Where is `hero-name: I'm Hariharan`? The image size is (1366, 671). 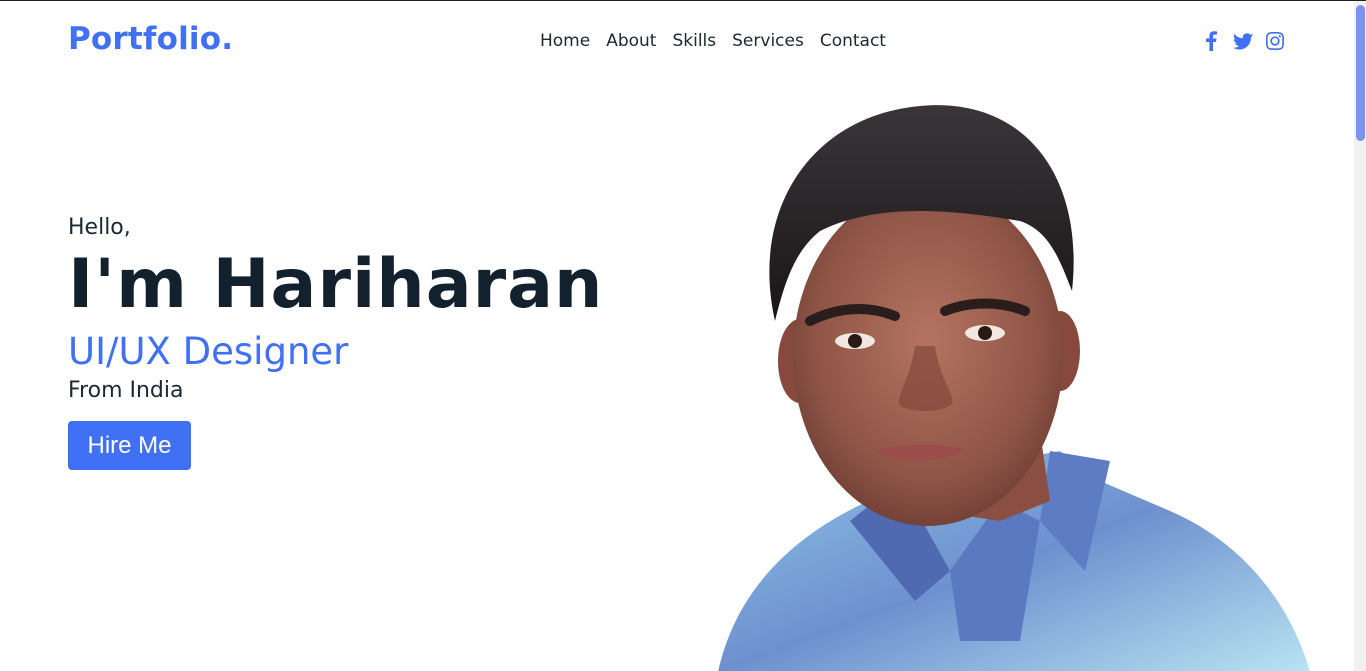
hero-name: I'm Hariharan is located at coordinates (336, 284).